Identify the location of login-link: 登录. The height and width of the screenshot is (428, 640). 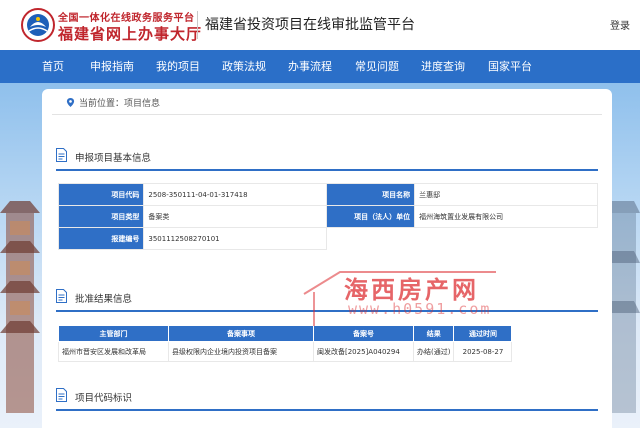
(620, 24).